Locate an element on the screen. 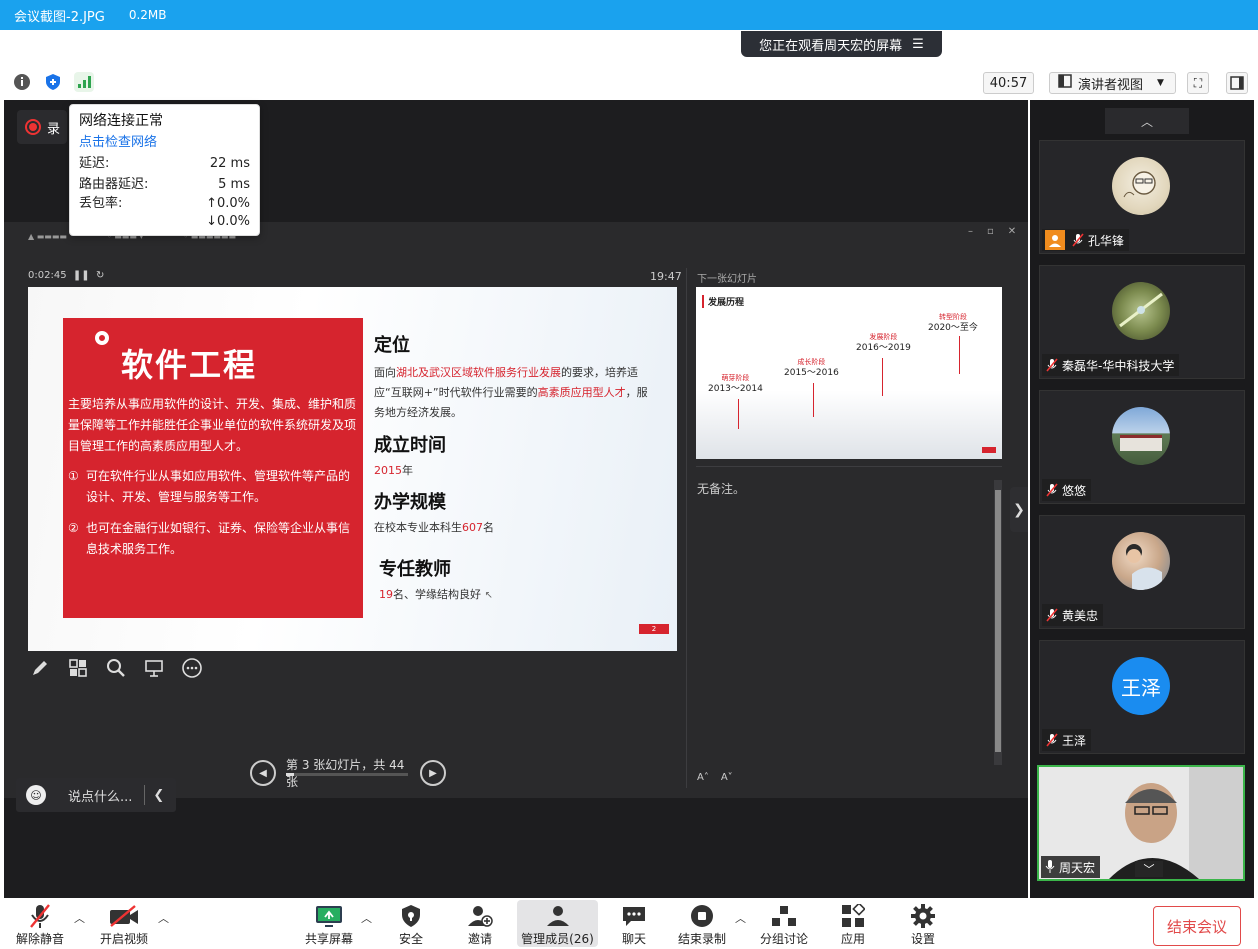  slide-title: 软件工程 is located at coordinates (189, 365).